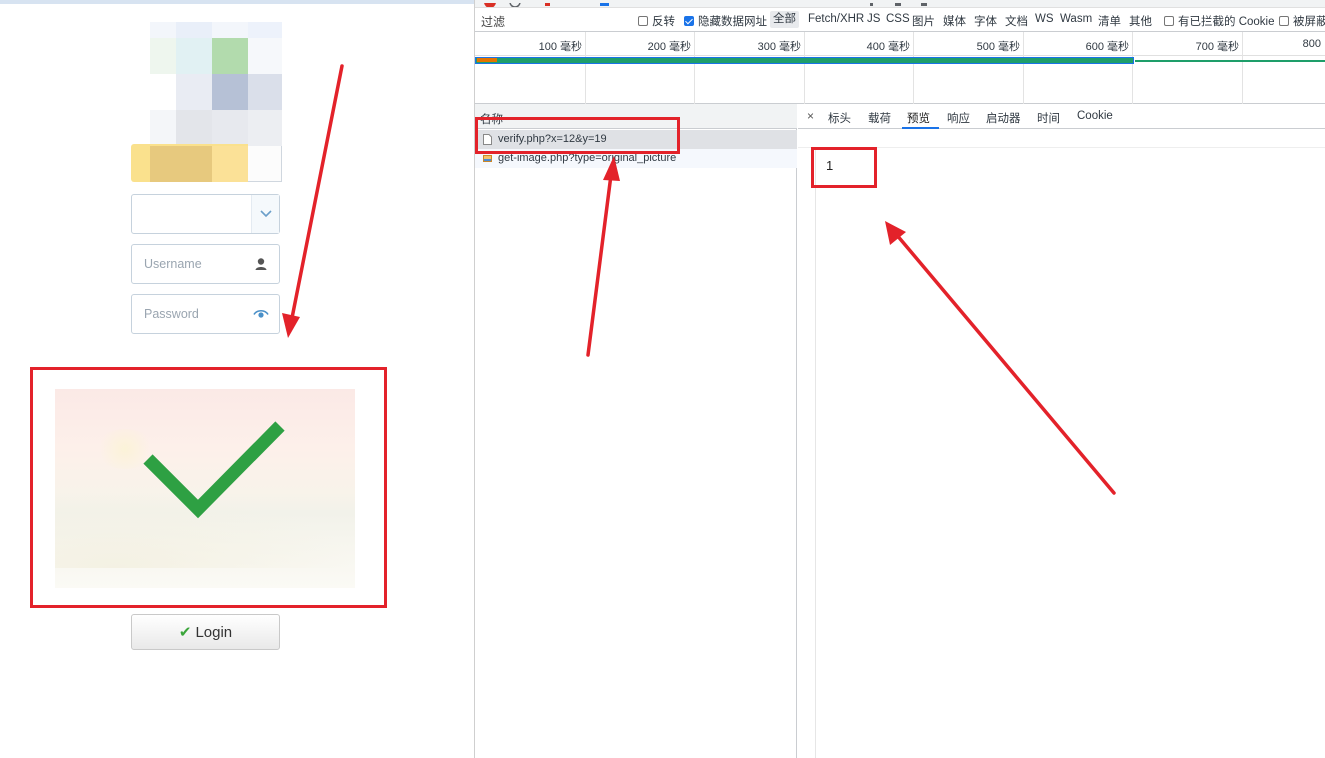  Describe the element at coordinates (636, 139) in the screenshot. I see `request-row-verify: verify.php?x=12&y=19` at that location.